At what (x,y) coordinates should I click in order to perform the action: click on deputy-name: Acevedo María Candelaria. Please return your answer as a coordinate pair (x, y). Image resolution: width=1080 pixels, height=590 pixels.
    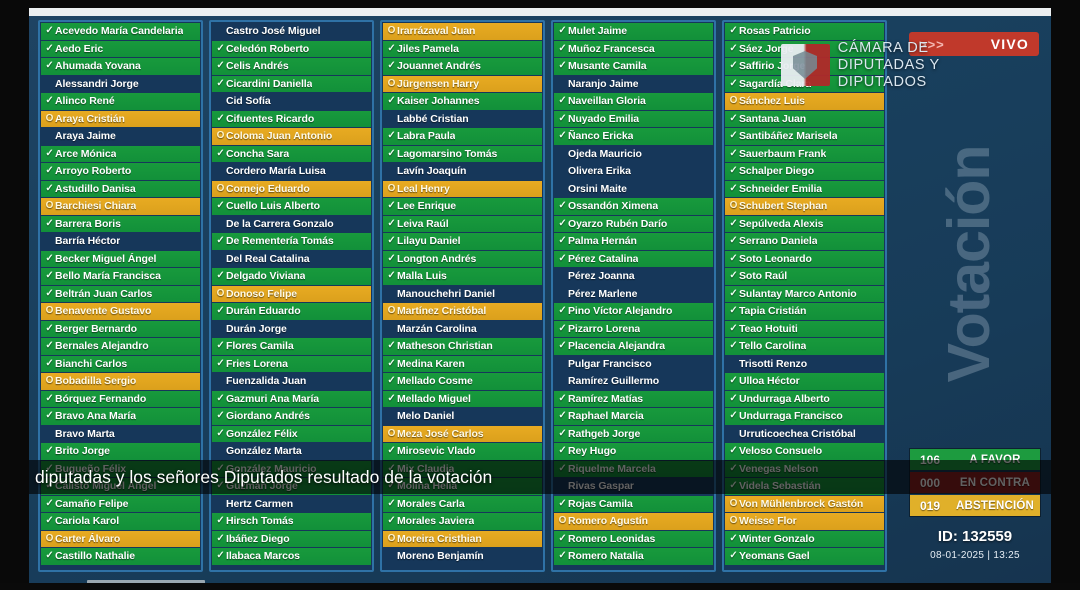
    Looking at the image, I should click on (119, 31).